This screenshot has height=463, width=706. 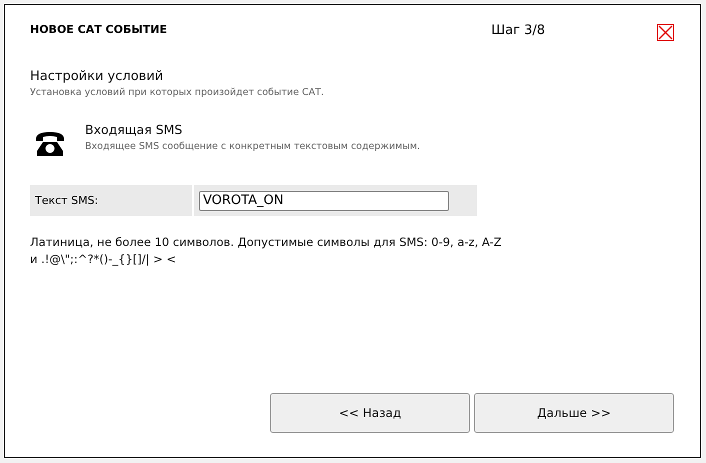 What do you see at coordinates (99, 29) in the screenshot?
I see `dialog-title: НОВОЕ САТ СОБЫТИЕ` at bounding box center [99, 29].